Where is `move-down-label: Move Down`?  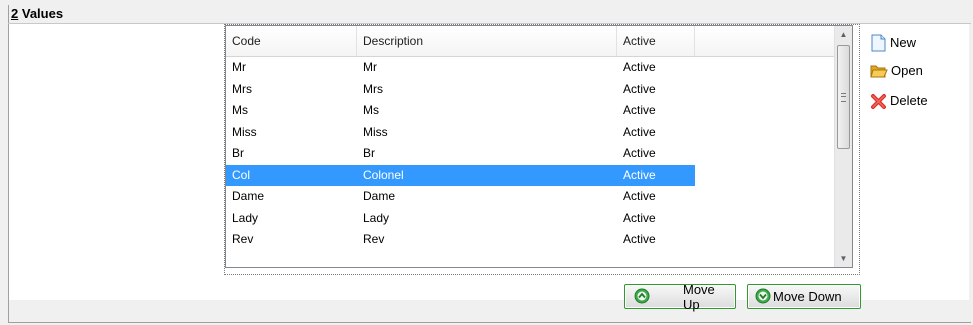 move-down-label: Move Down is located at coordinates (807, 296).